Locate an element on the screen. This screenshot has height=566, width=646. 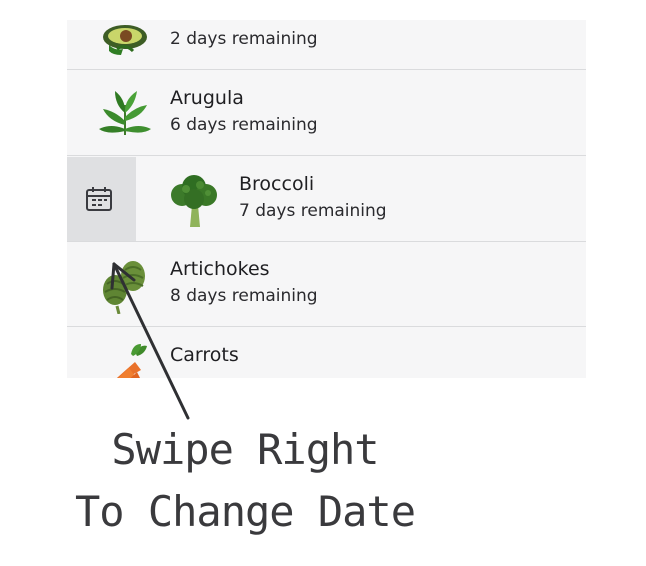
row-content: 2 days remaining is located at coordinates (326, 44).